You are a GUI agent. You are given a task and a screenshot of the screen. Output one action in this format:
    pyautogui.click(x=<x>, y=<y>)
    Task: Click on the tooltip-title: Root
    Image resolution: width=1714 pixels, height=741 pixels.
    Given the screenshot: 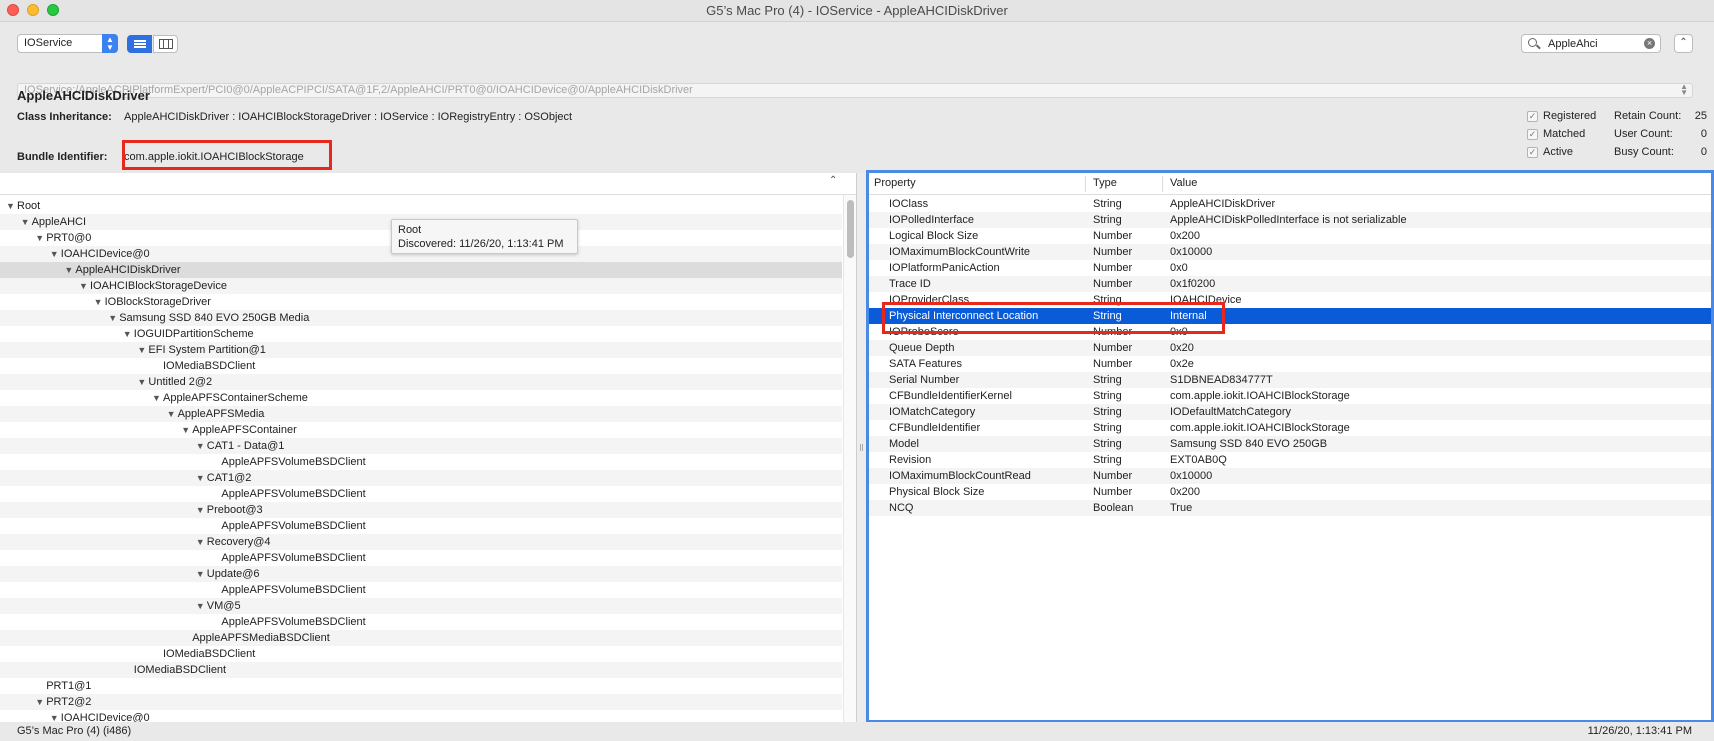 What is the action you would take?
    pyautogui.click(x=410, y=230)
    